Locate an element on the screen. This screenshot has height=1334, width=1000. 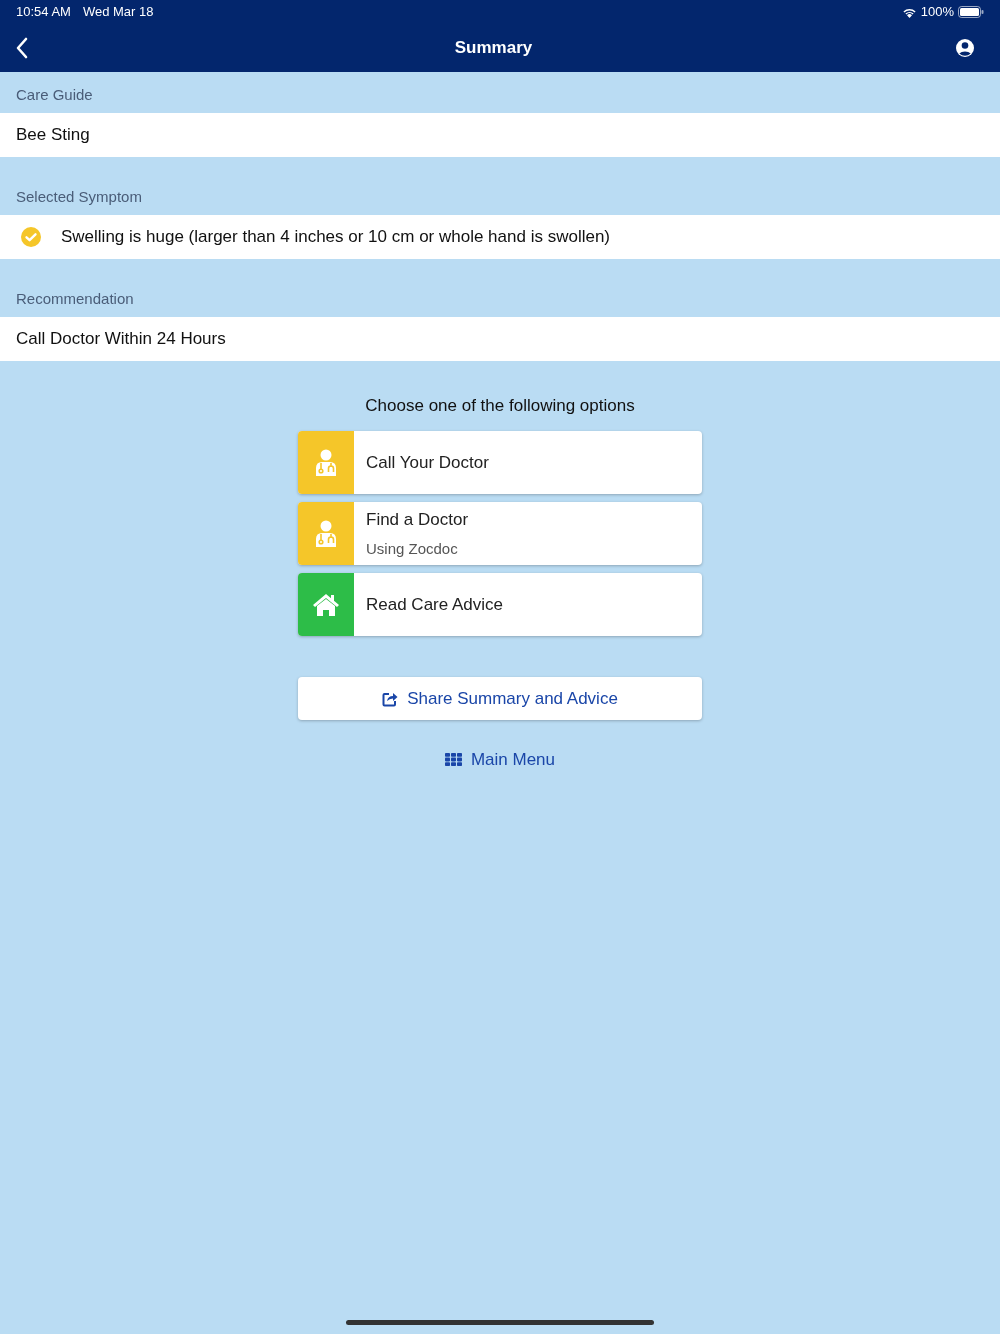
option-title: Read Care Advice is located at coordinates (435, 604).